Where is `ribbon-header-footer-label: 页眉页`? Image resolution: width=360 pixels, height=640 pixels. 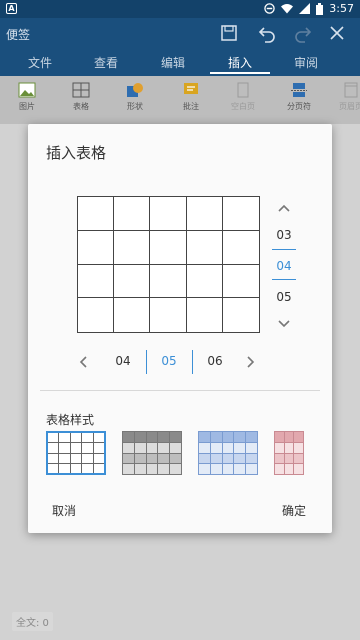 ribbon-header-footer-label: 页眉页 is located at coordinates (349, 106).